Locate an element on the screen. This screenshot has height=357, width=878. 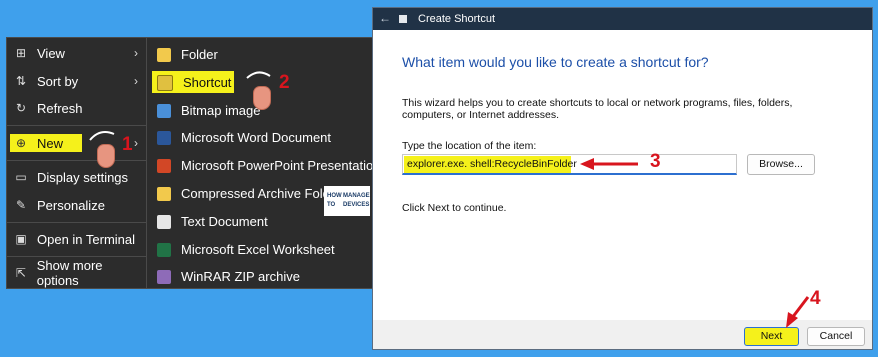
excel-icon is located at coordinates (164, 249).